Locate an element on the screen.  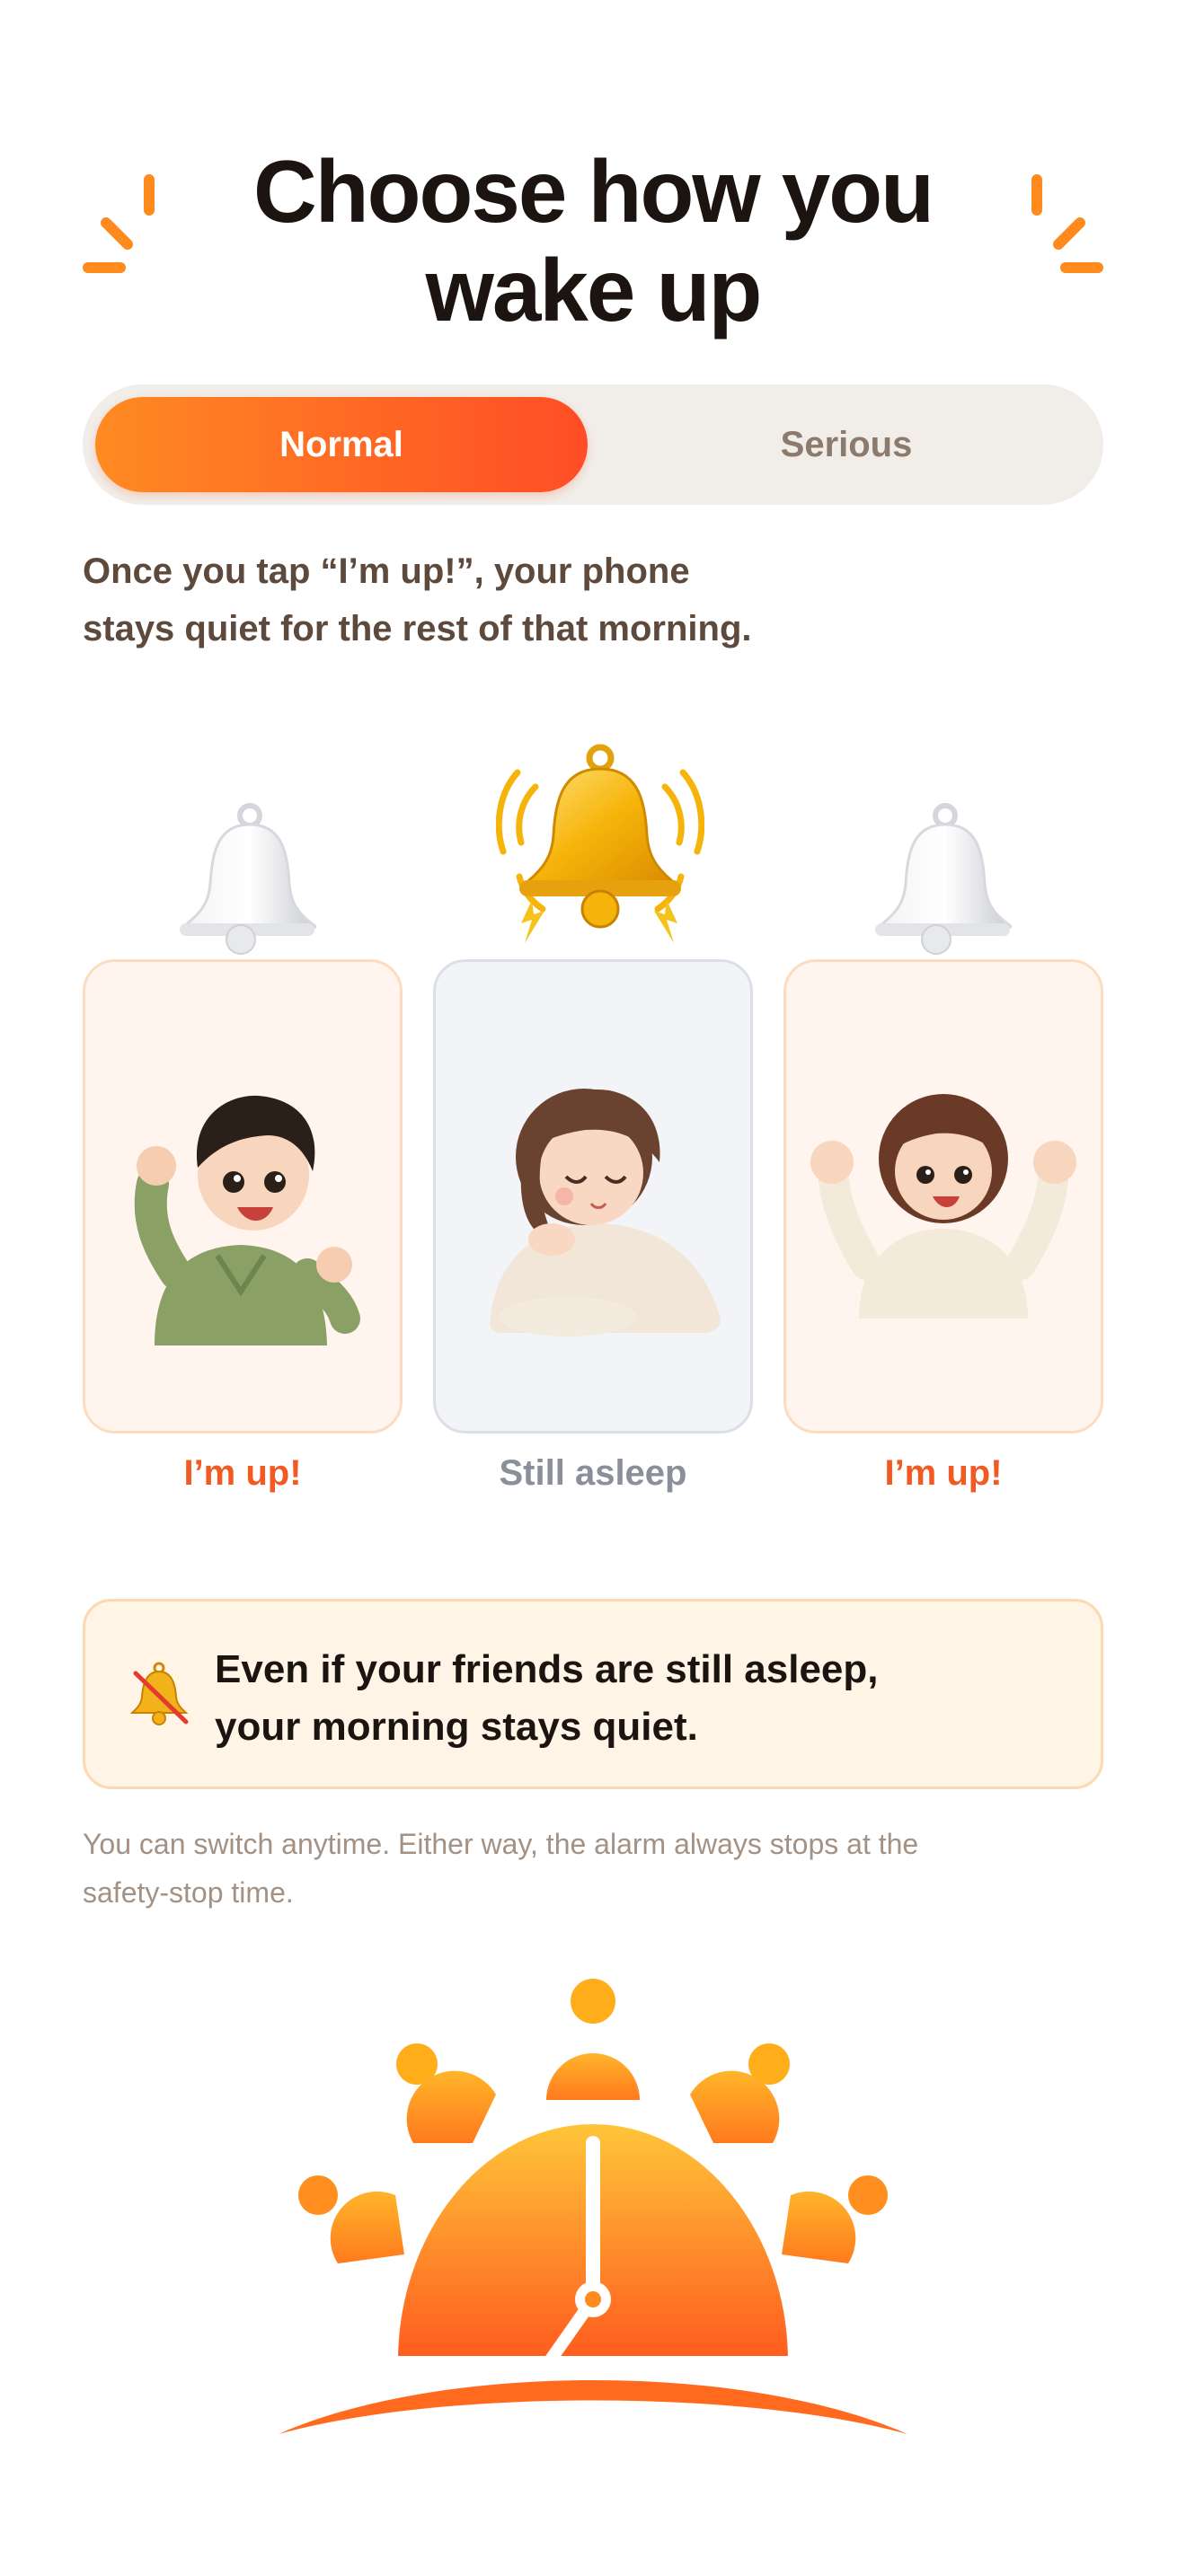
friend-card-awake-boy is located at coordinates (243, 1196).